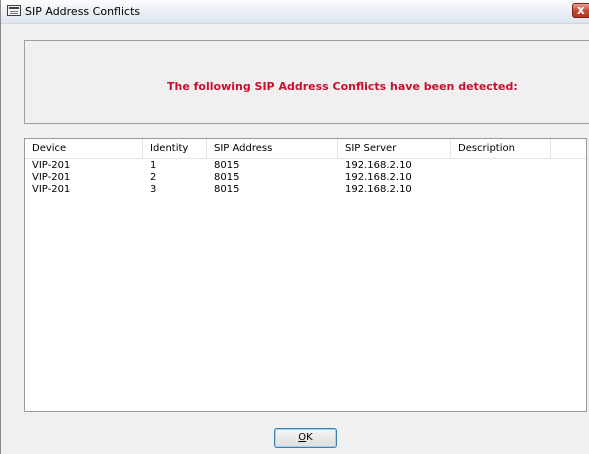 The height and width of the screenshot is (454, 589). I want to click on cell-identity: 1, so click(153, 165).